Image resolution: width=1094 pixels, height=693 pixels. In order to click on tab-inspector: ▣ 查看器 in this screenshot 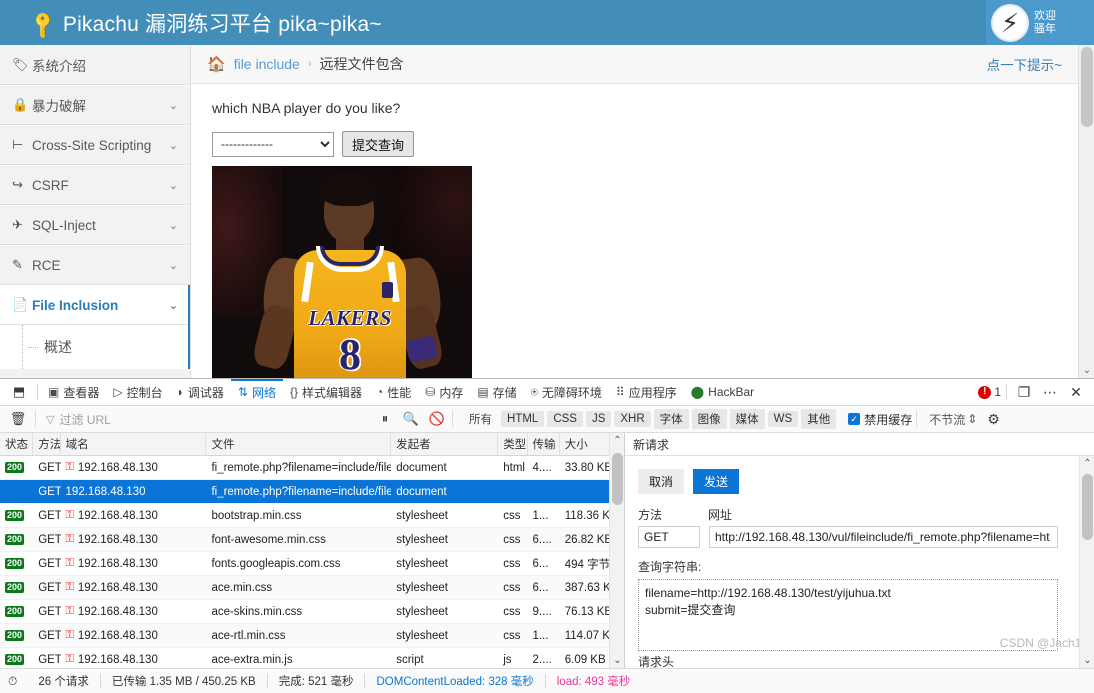, I will do `click(73, 392)`.